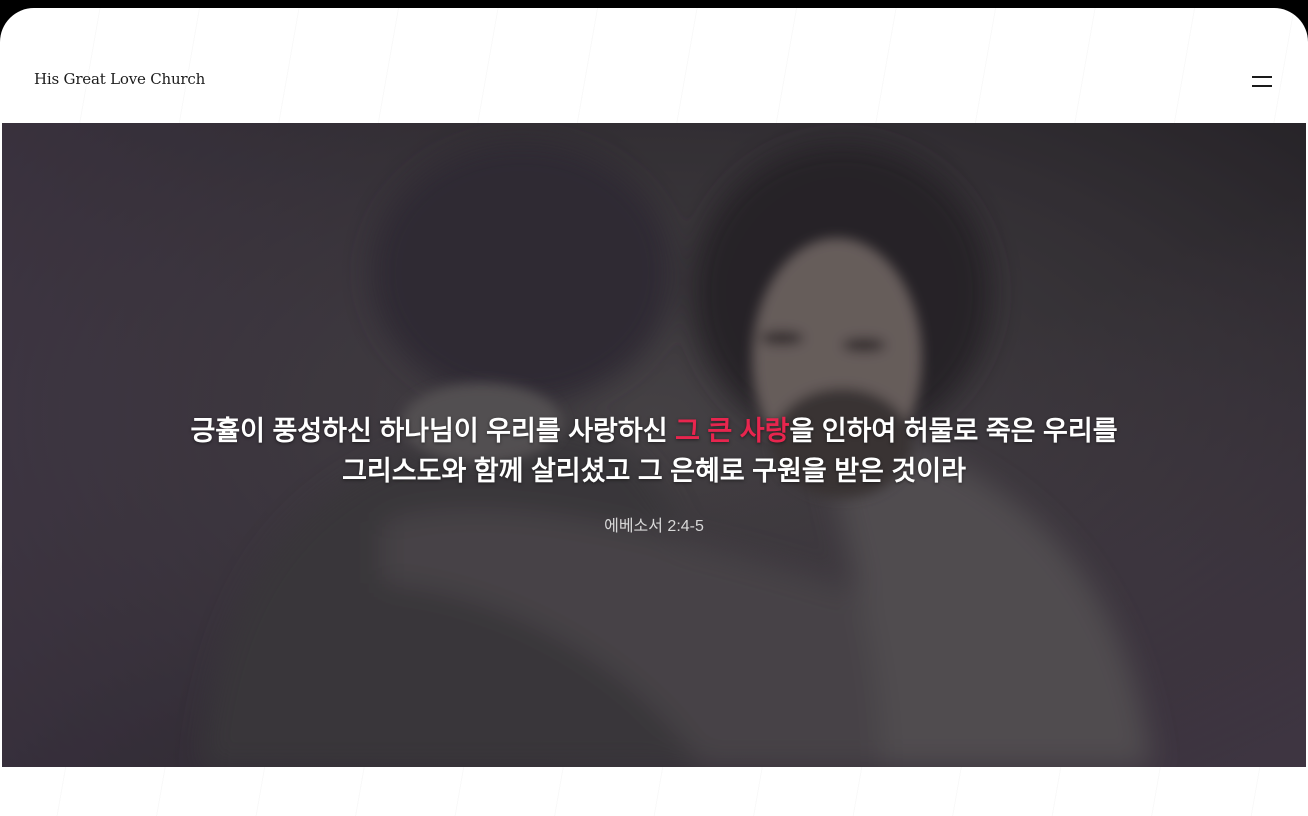 This screenshot has width=1308, height=816. Describe the element at coordinates (953, 431) in the screenshot. I see `verse-line-1-end: 을 인하여 허물로 죽은 우리를` at that location.